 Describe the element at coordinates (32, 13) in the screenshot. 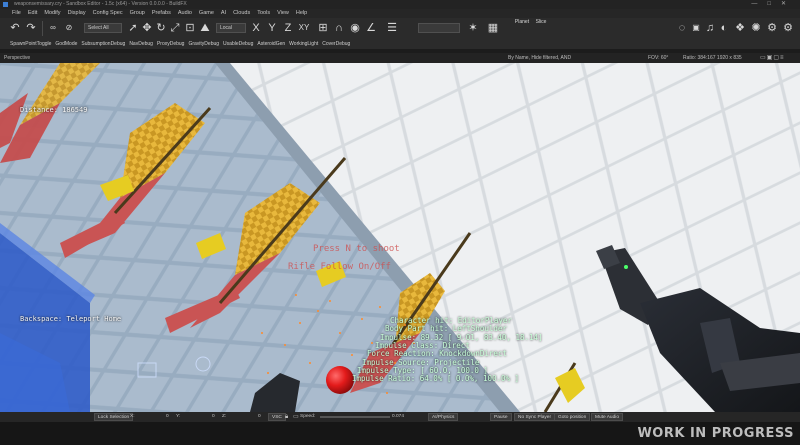

I see `menu-edit: Edit` at that location.